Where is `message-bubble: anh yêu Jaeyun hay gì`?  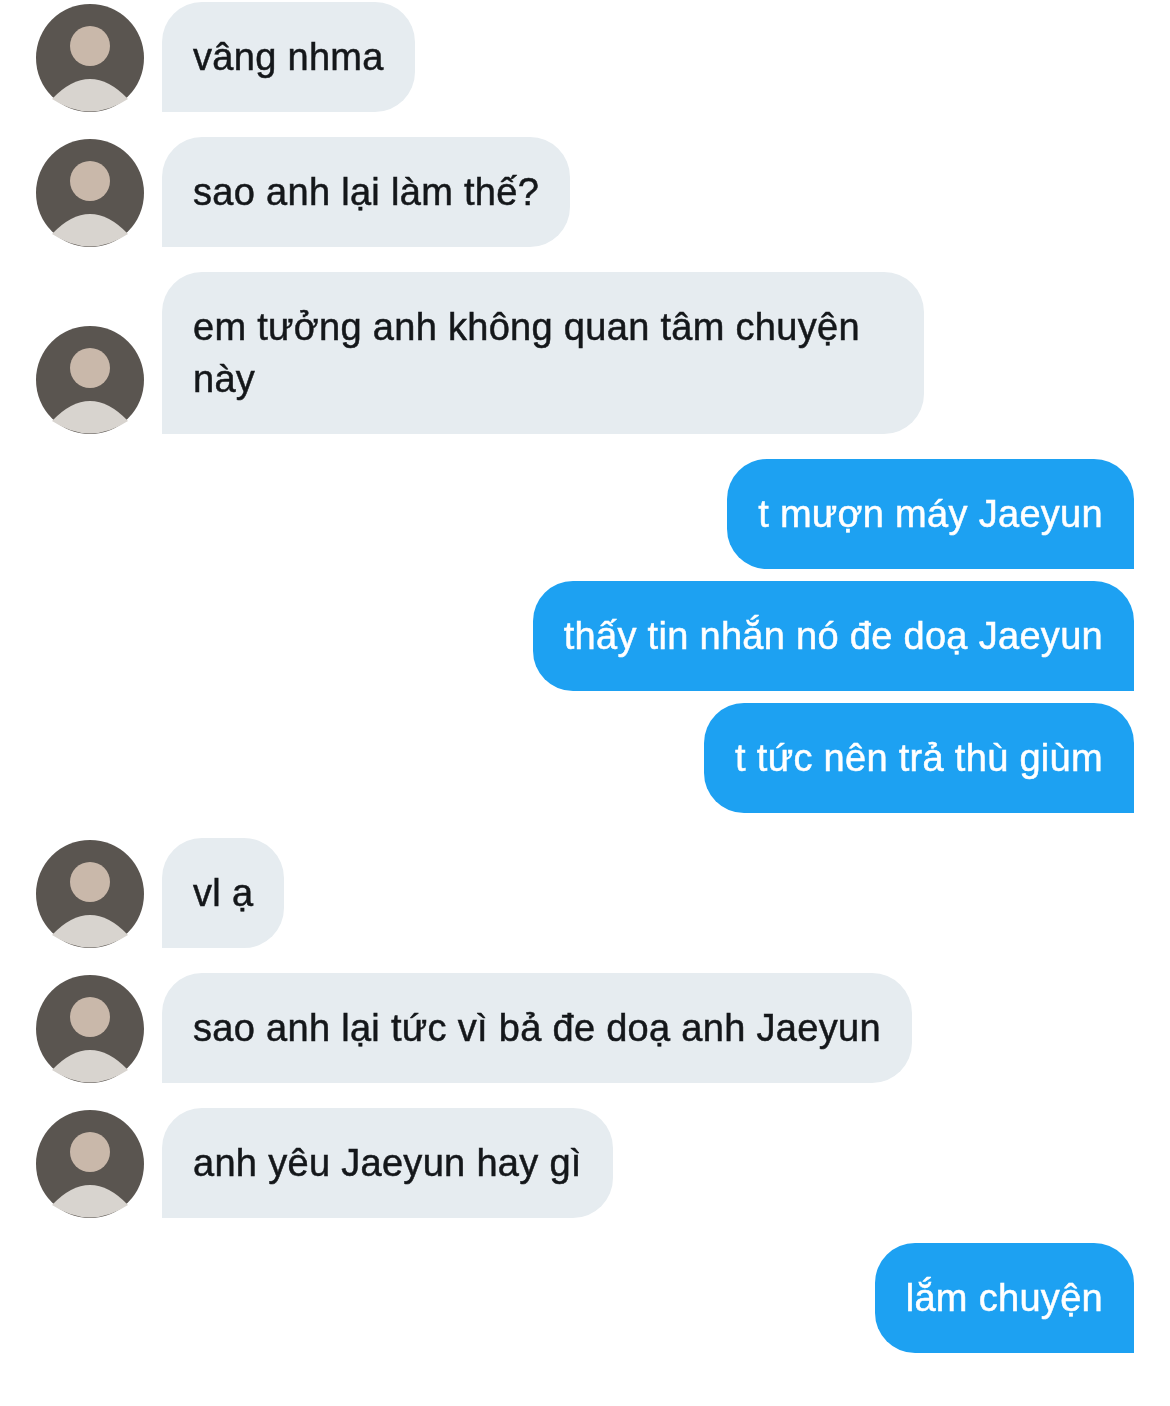 message-bubble: anh yêu Jaeyun hay gì is located at coordinates (387, 1163).